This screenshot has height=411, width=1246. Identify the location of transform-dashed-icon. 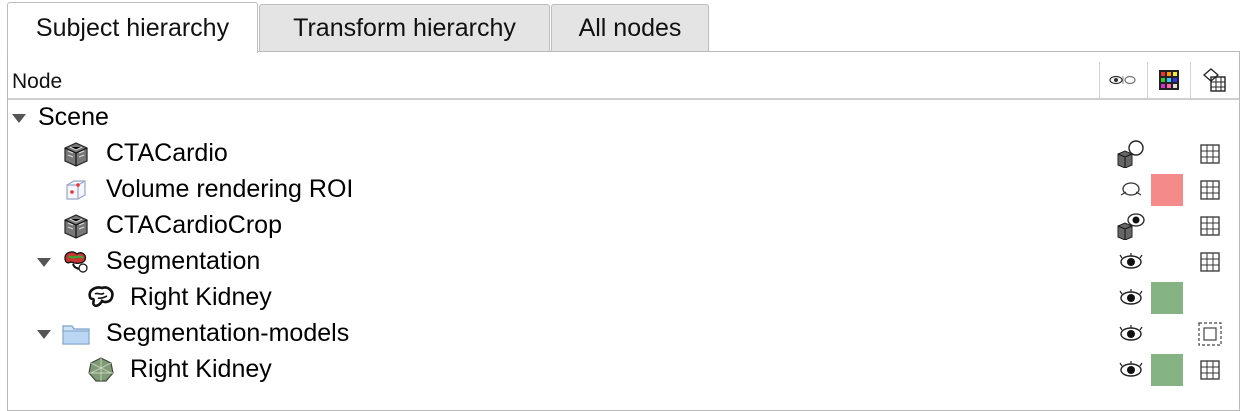
(1210, 334).